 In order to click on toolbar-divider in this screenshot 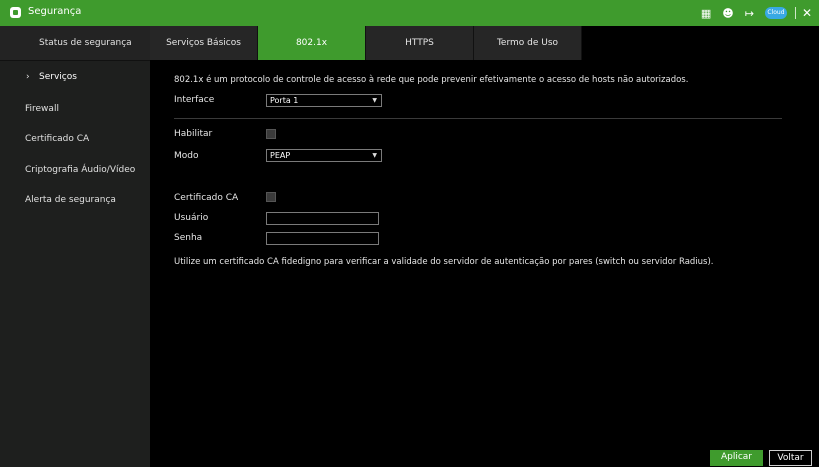, I will do `click(795, 13)`.